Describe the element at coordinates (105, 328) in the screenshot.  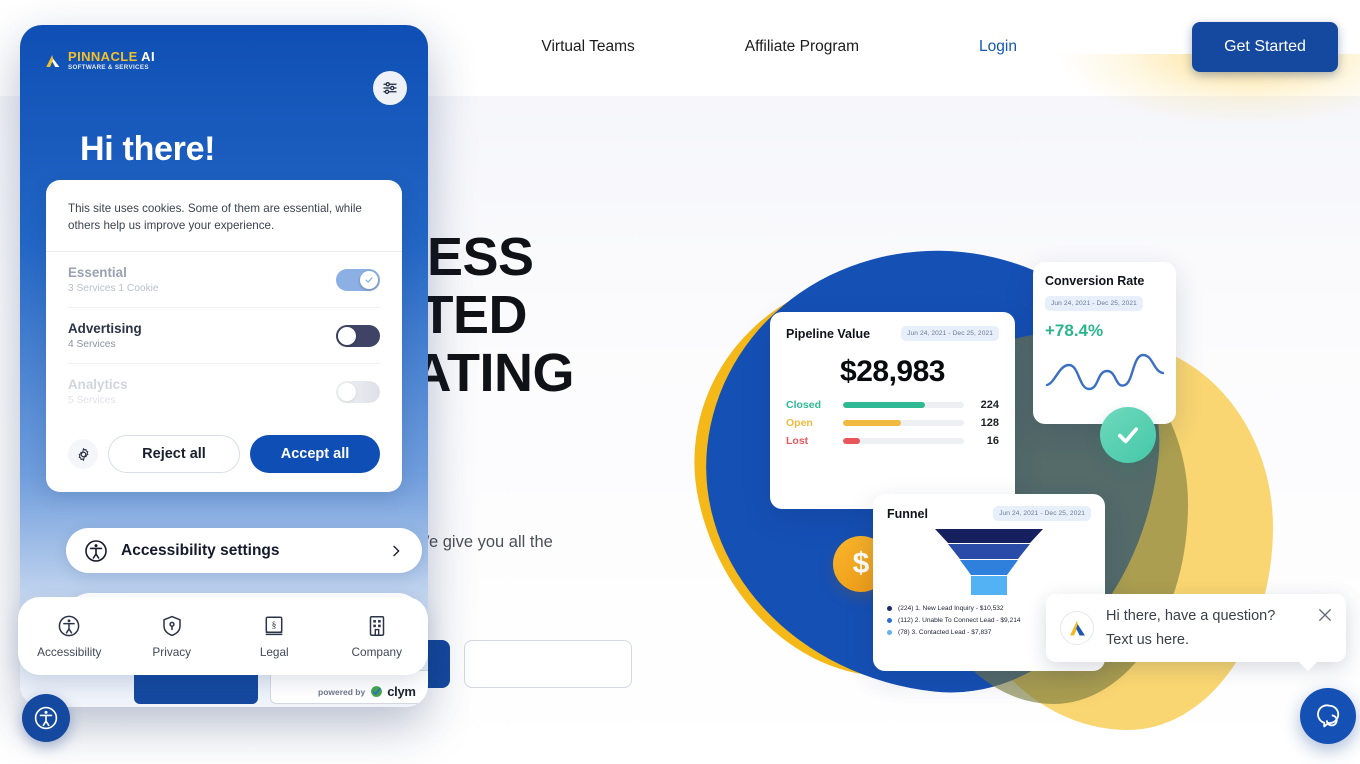
I see `cookie-category-advertising-name: Advertising` at that location.